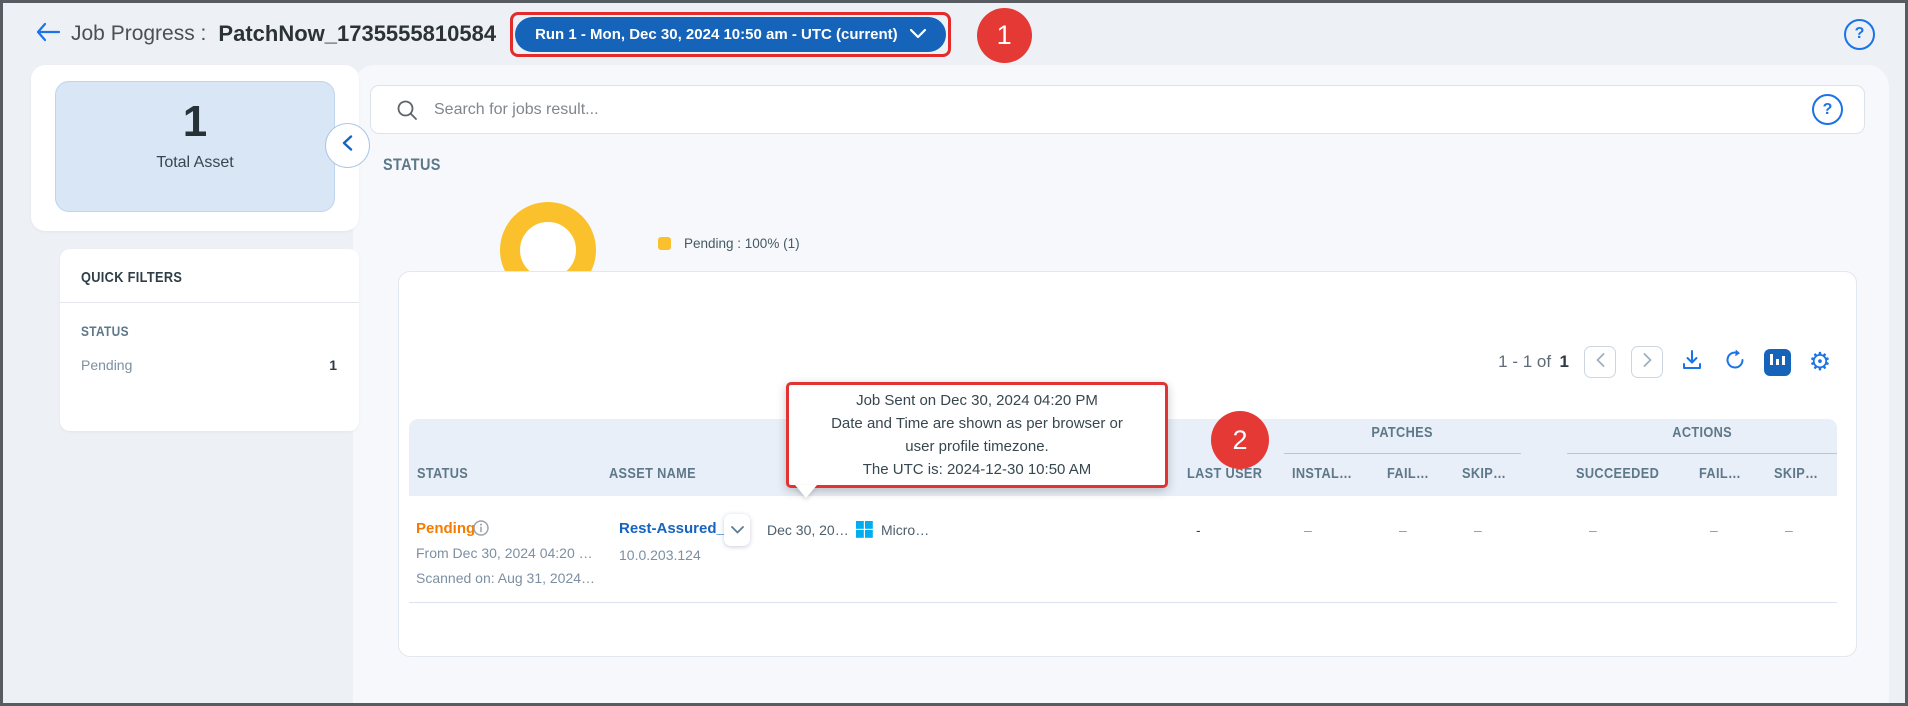 This screenshot has height=706, width=1908. What do you see at coordinates (1789, 530) in the screenshot?
I see `row-actions-skipped: –` at bounding box center [1789, 530].